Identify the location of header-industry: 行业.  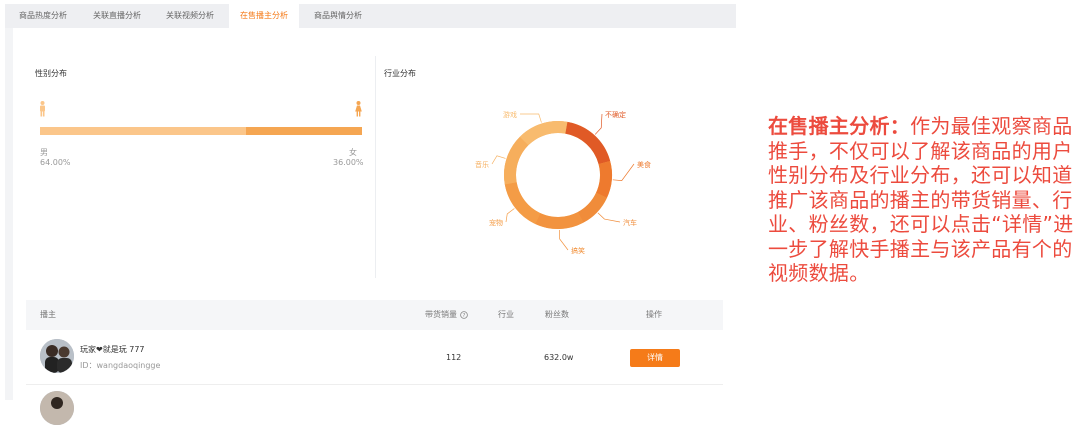
(506, 314).